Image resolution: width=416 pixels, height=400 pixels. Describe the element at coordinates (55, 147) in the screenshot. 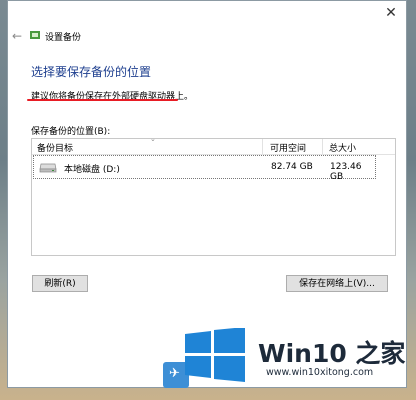

I see `column-header-target: 备份目标` at that location.